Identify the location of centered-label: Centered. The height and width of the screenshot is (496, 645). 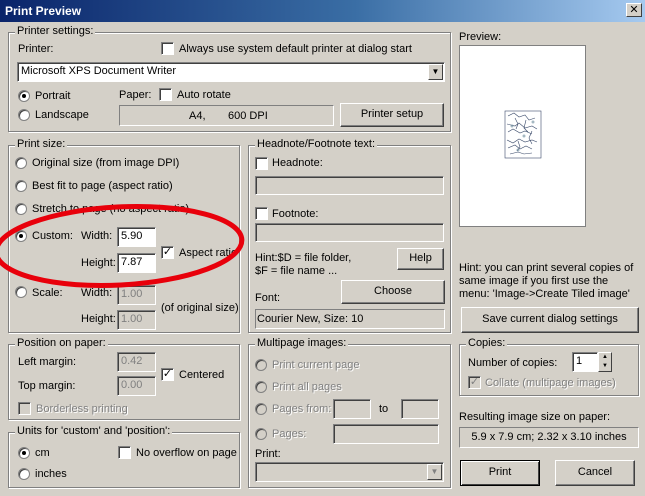
(202, 375).